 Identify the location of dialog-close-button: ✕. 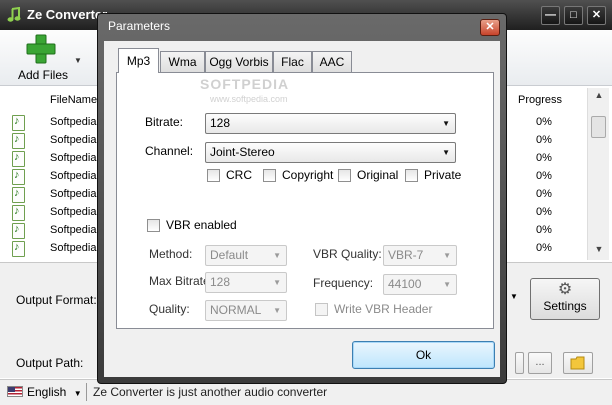
(490, 27).